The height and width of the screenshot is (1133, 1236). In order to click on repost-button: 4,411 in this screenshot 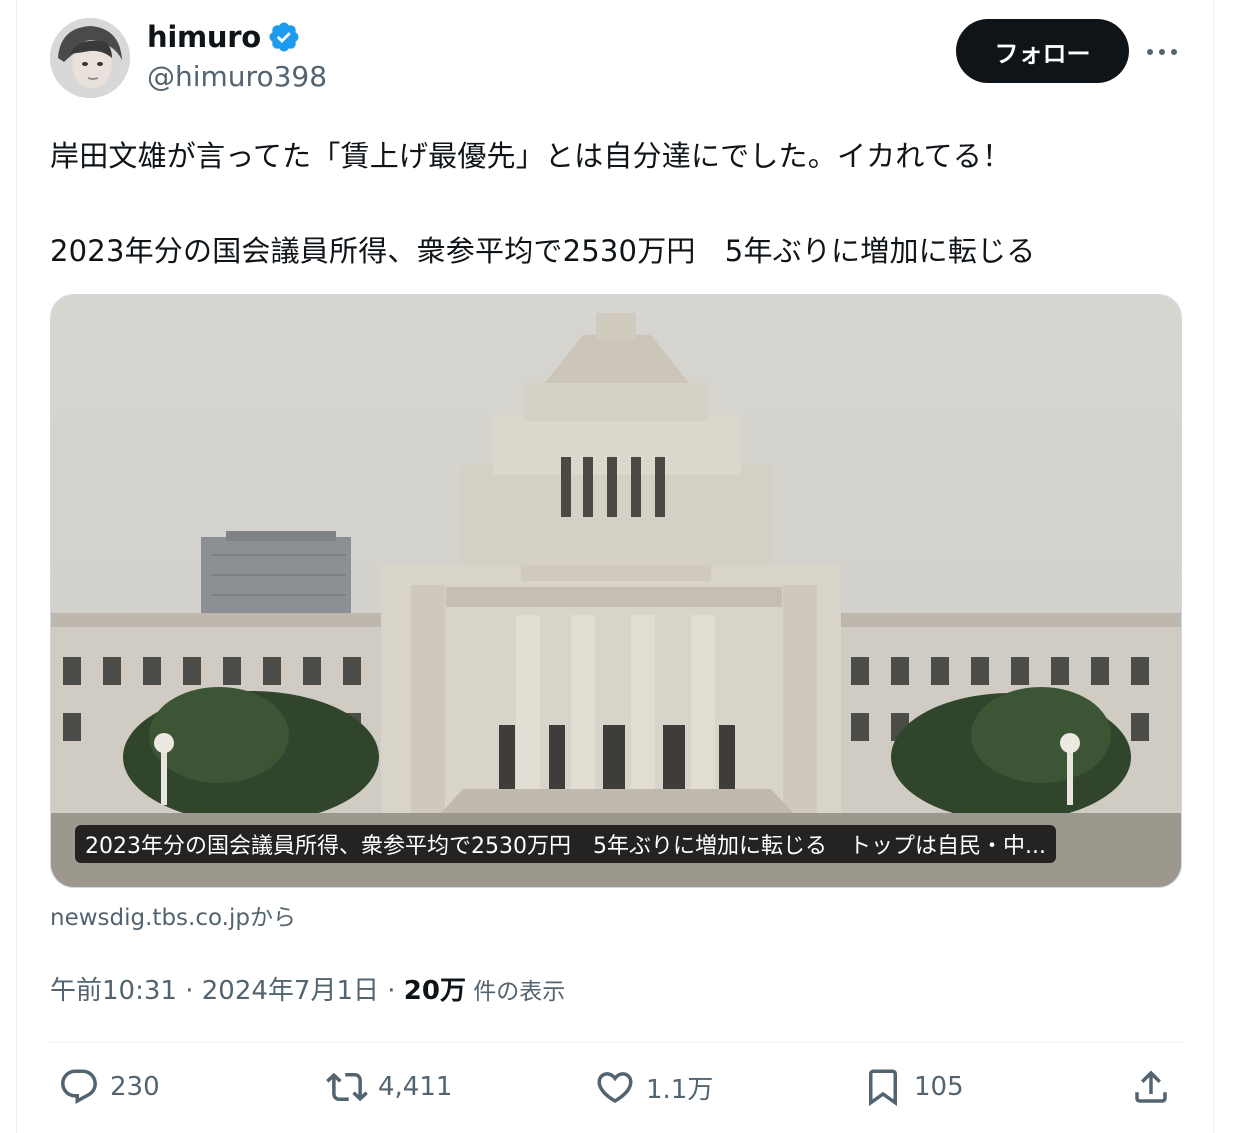, I will do `click(389, 1087)`.